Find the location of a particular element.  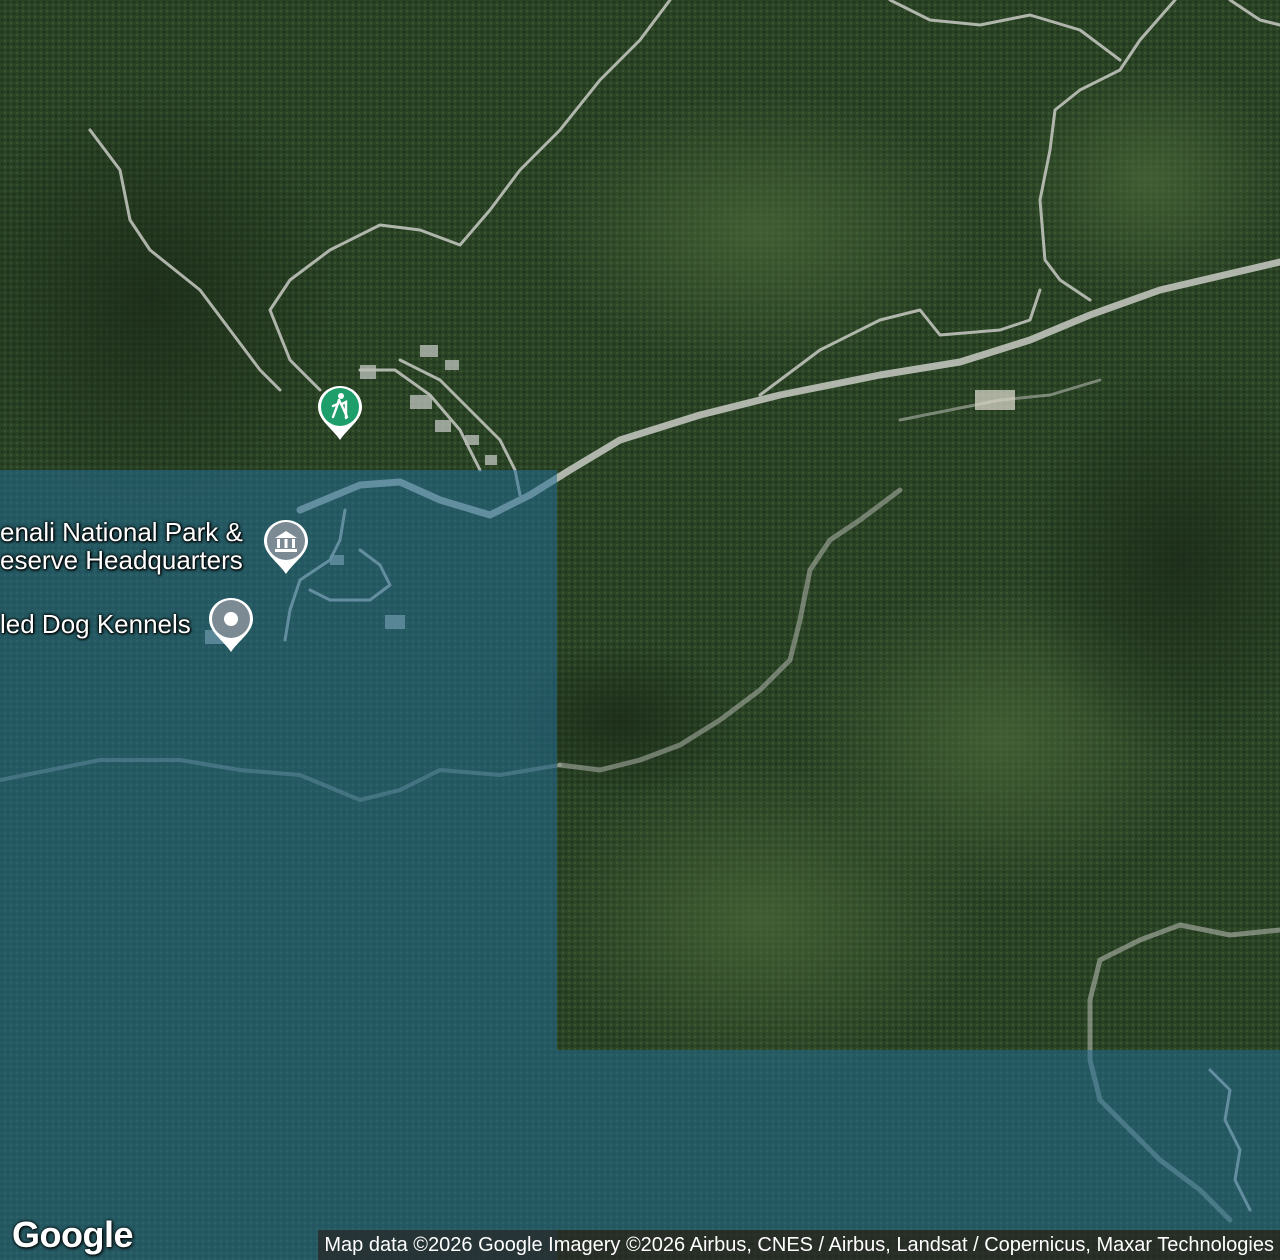

imagery-tile-overlay is located at coordinates (918, 1140).